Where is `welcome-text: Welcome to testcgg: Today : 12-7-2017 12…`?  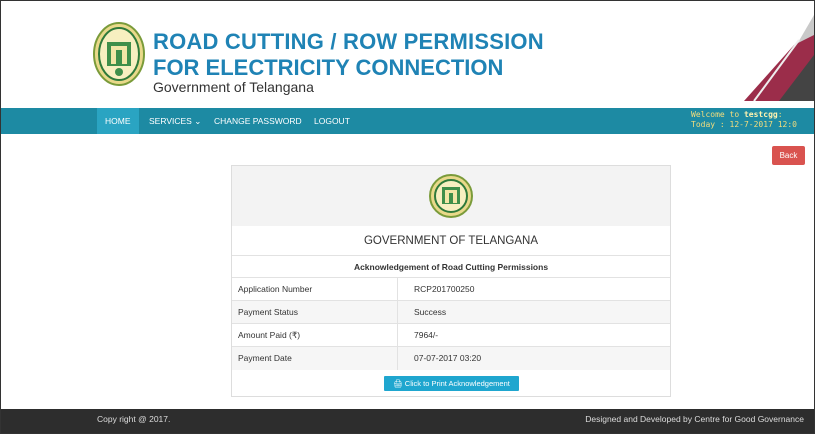 welcome-text: Welcome to testcgg: Today : 12-7-2017 12… is located at coordinates (744, 120).